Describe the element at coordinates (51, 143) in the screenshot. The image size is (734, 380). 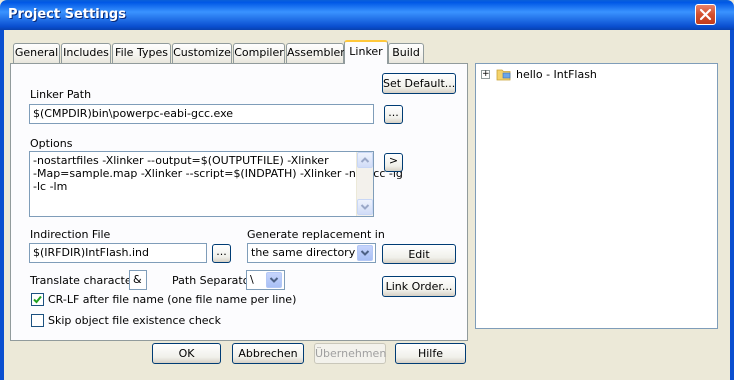
I see `options-label: Options` at that location.